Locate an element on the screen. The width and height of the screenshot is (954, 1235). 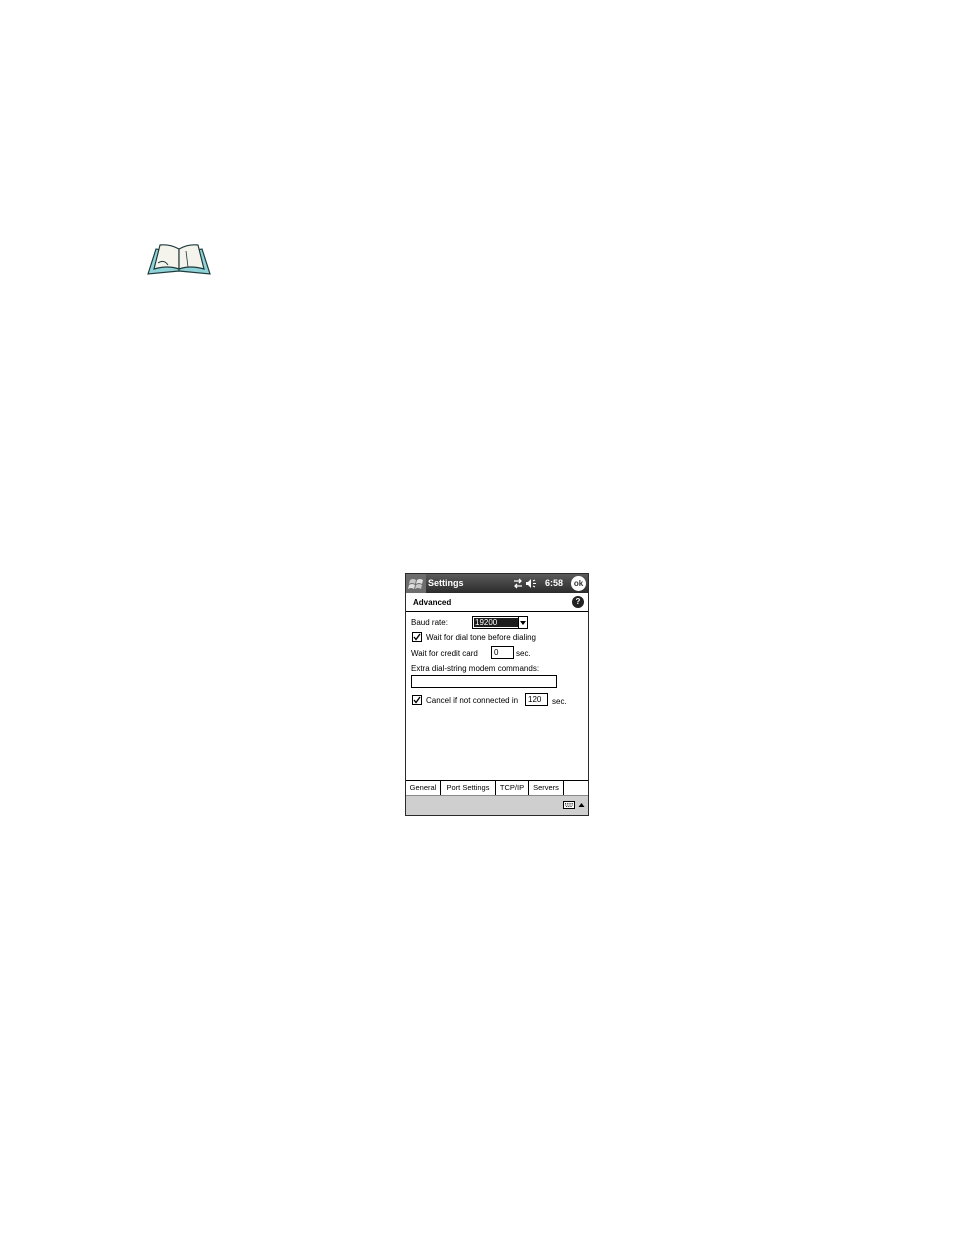
cancel-checkbox is located at coordinates (417, 700).